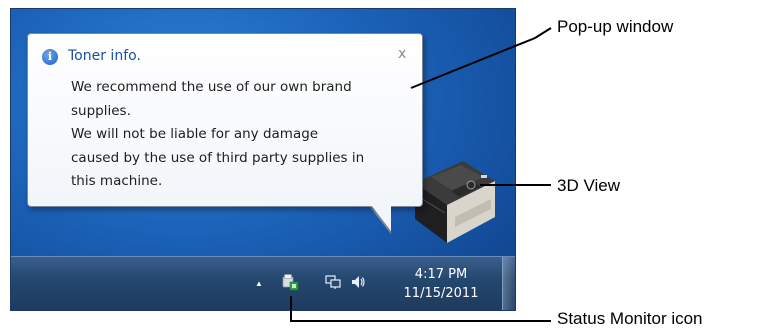 The width and height of the screenshot is (773, 329). Describe the element at coordinates (588, 185) in the screenshot. I see `annotation-3d-view: 3D View` at that location.